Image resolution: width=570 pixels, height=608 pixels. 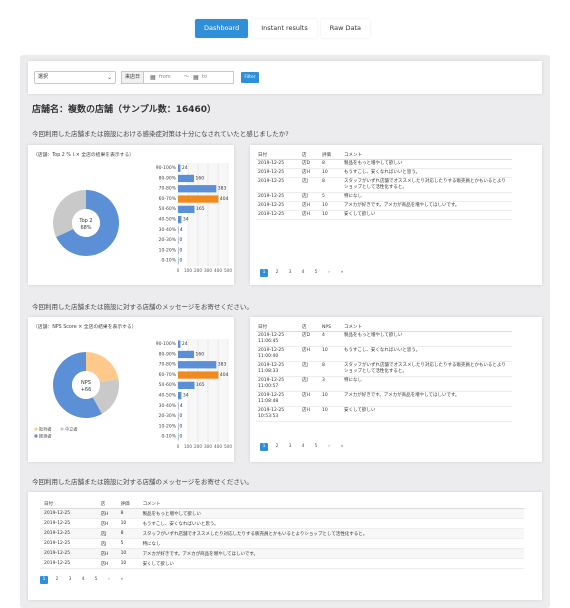 I want to click on y-tick-label: 10-20%, so click(x=168, y=250).